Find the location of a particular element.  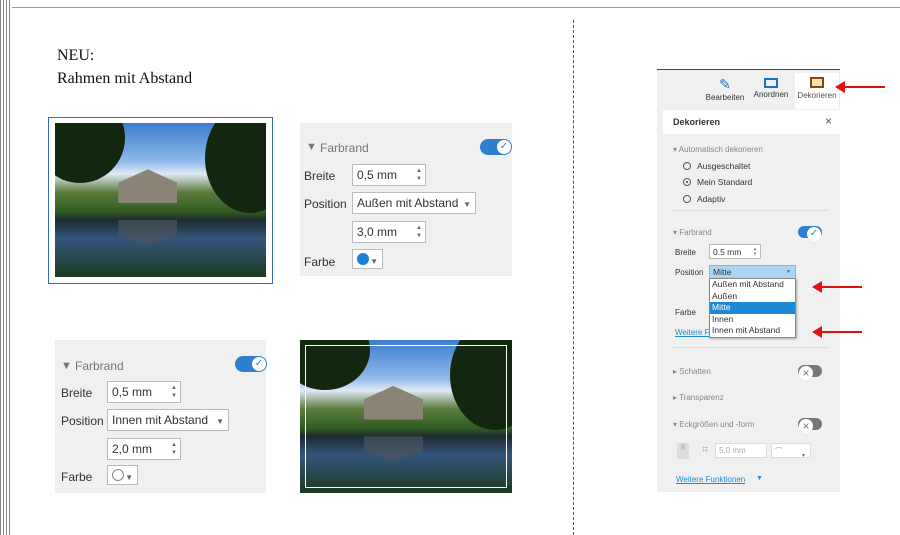

position-value: Außen mit Abstand is located at coordinates (408, 203).